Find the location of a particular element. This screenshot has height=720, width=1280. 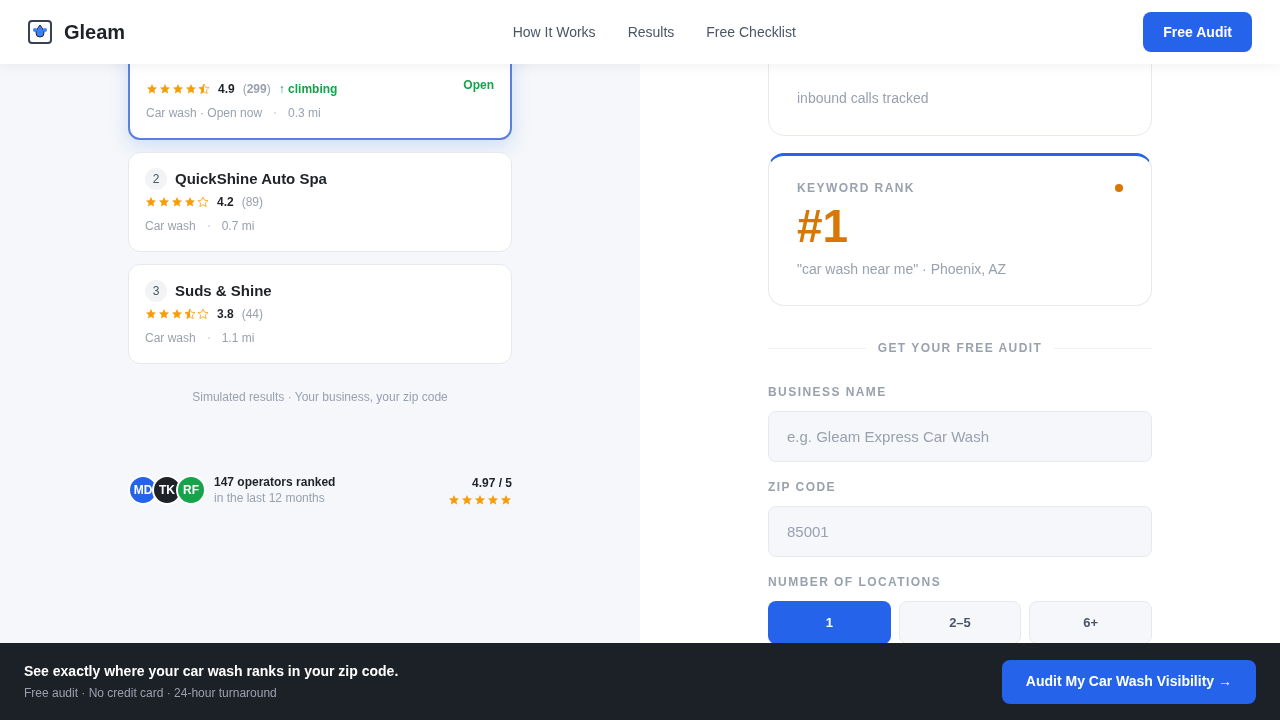

nav-link: Free Checklist is located at coordinates (751, 32).